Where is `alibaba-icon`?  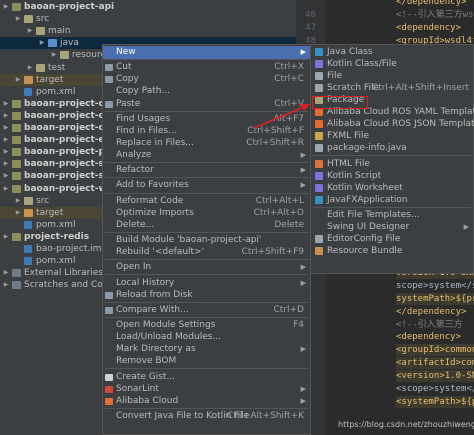
alibaba-icon is located at coordinates (109, 401).